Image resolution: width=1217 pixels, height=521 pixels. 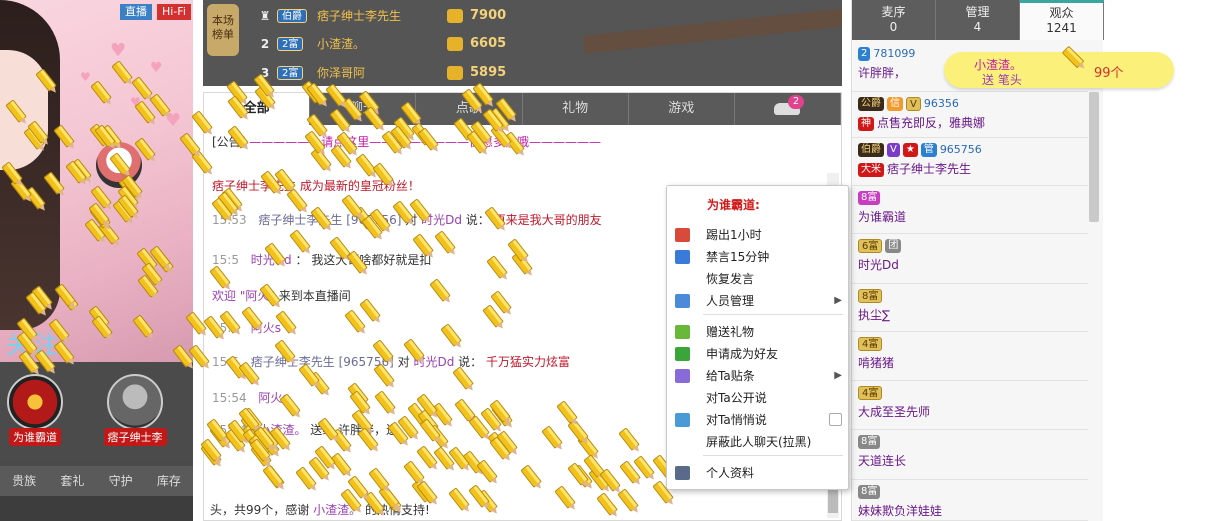 I want to click on user-badges: 6富团, so click(x=881, y=245).